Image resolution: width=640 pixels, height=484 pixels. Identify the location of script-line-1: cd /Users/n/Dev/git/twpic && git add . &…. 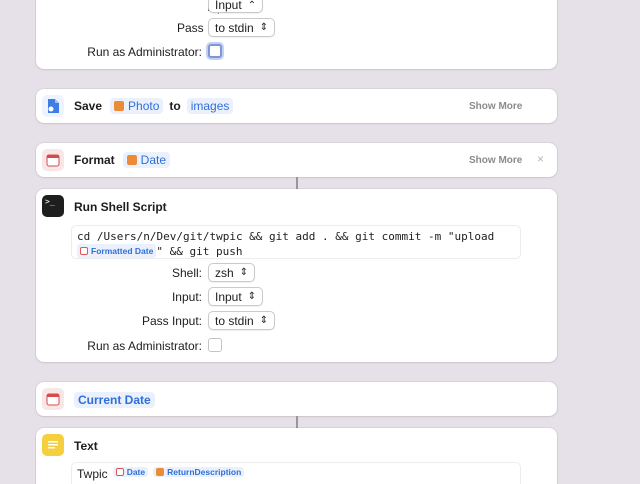
(286, 236).